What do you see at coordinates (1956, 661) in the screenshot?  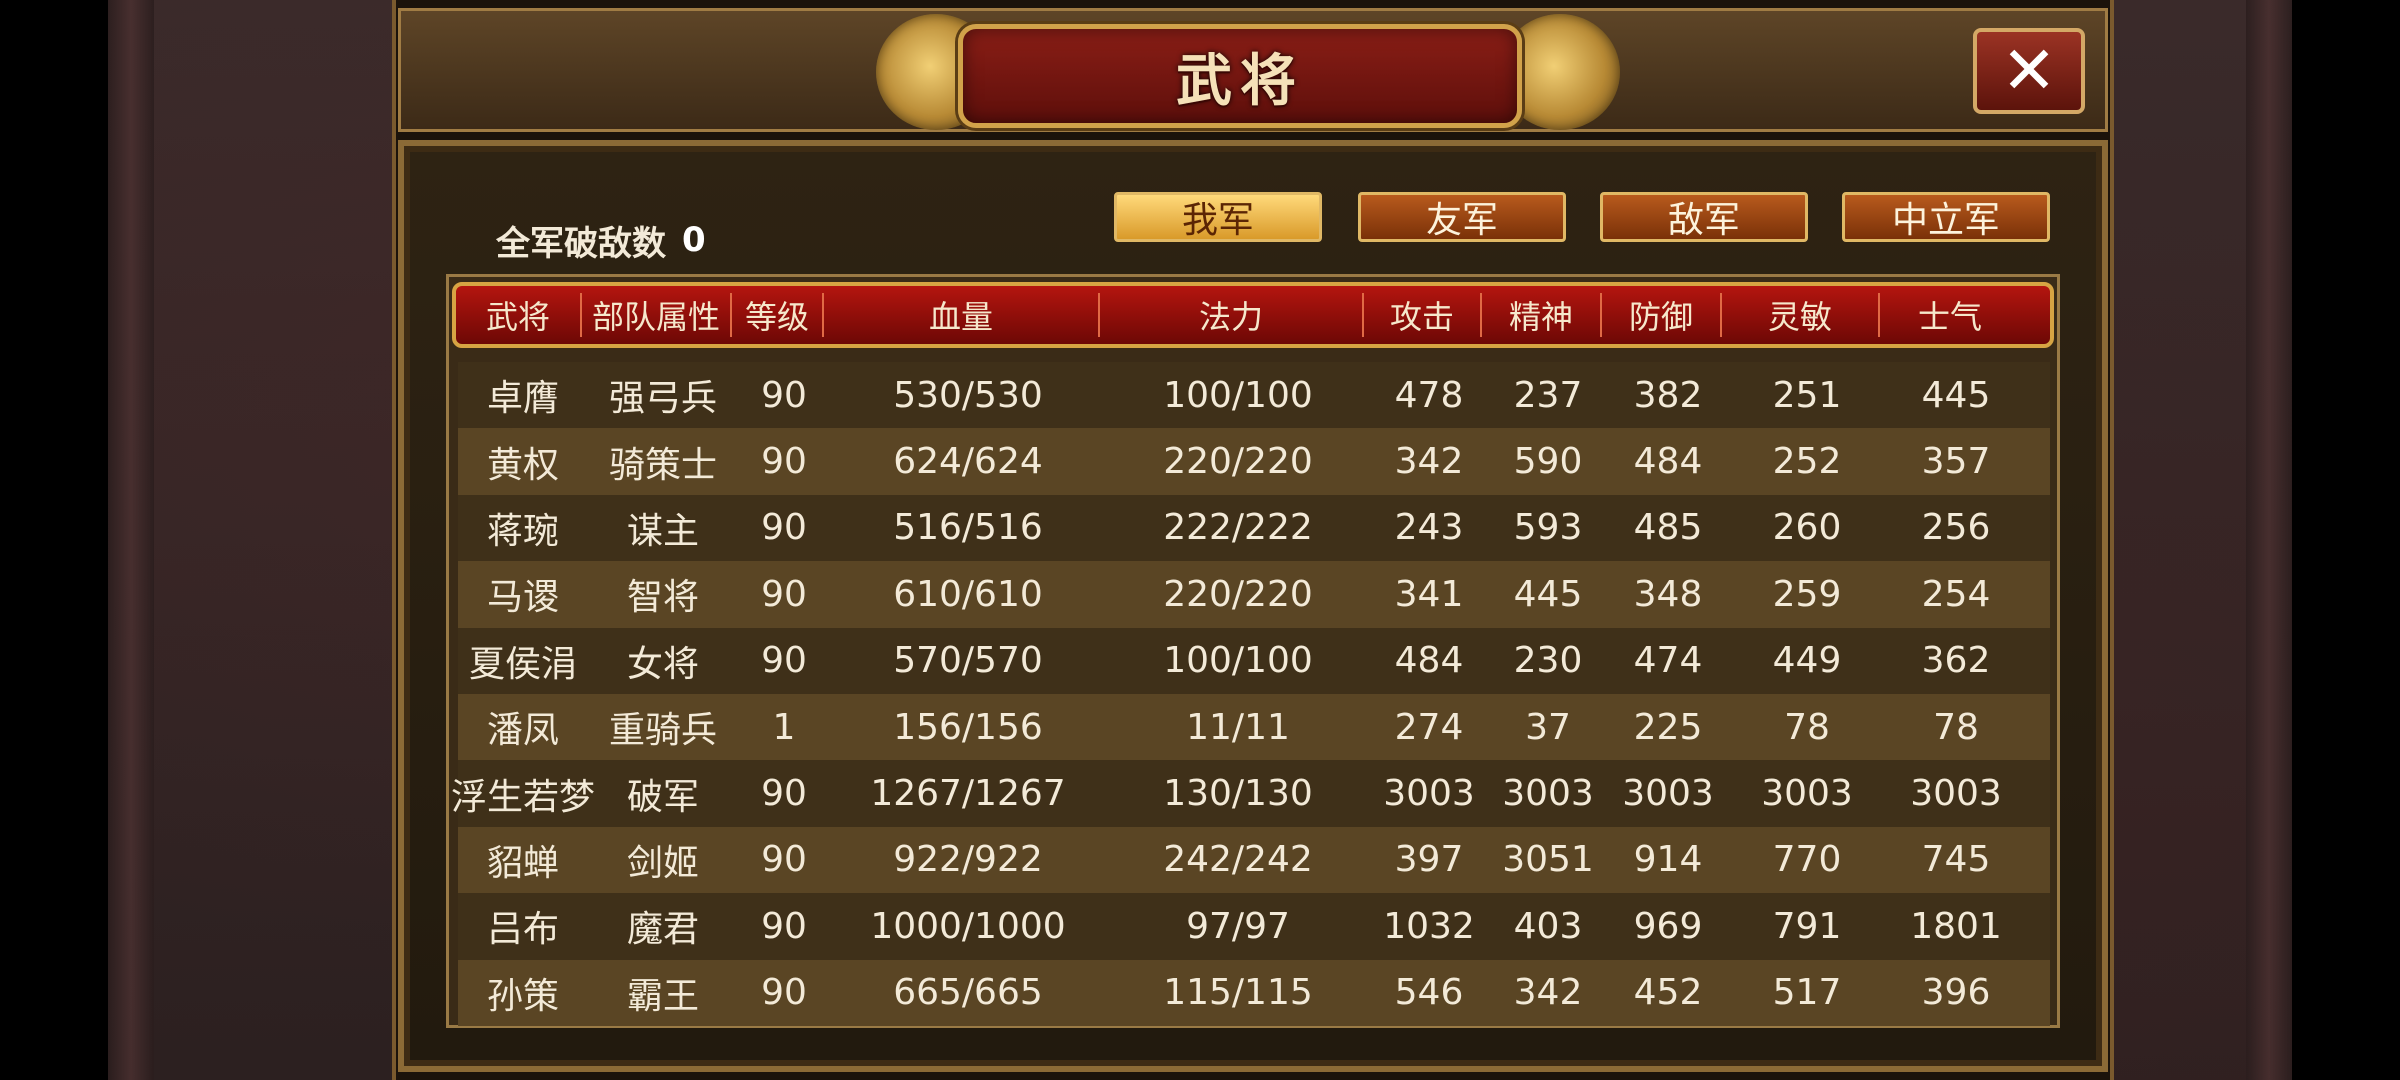 I see `cell-morale: 362` at bounding box center [1956, 661].